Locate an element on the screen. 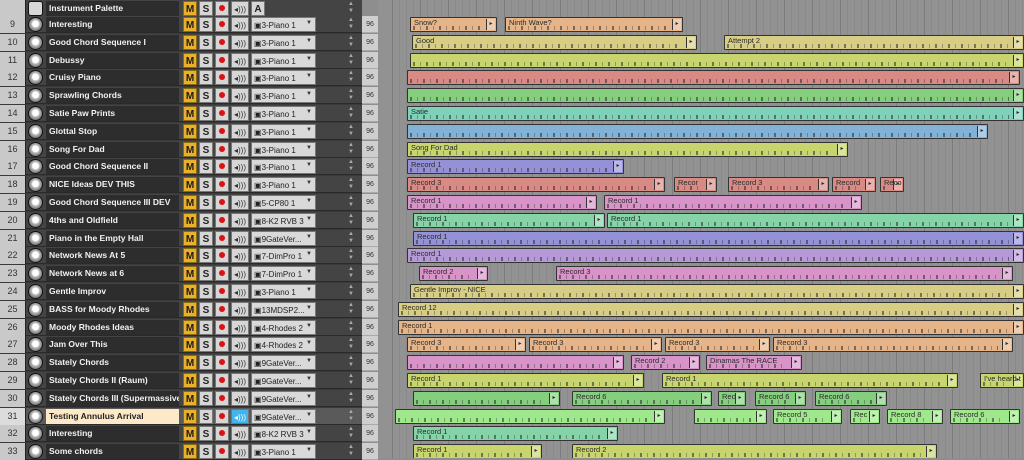 Image resolution: width=1024 pixels, height=460 pixels. track-name: Interesting is located at coordinates (112, 433).